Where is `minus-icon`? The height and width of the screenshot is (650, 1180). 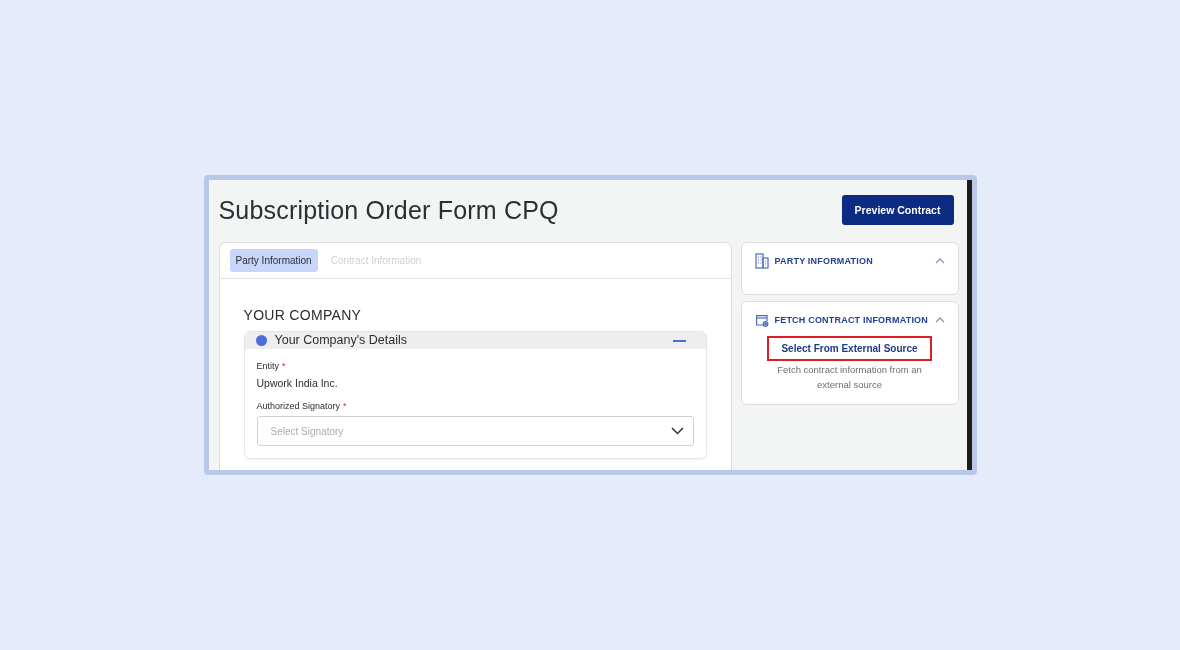 minus-icon is located at coordinates (679, 340).